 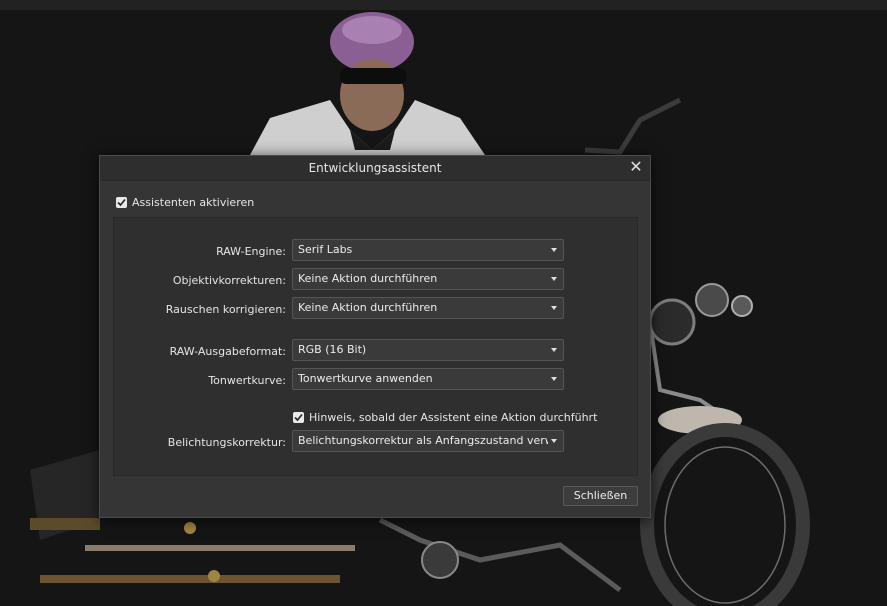 I want to click on dialog-title: Entwicklungsassistent, so click(x=375, y=168).